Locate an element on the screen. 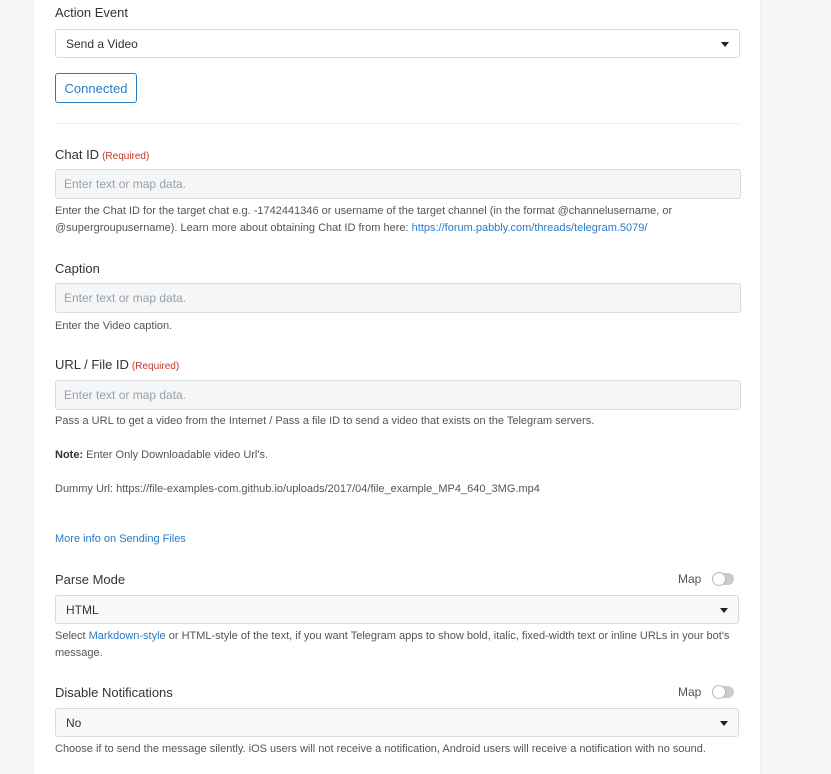 The width and height of the screenshot is (831, 774). parse-mode-map-toggle is located at coordinates (723, 579).